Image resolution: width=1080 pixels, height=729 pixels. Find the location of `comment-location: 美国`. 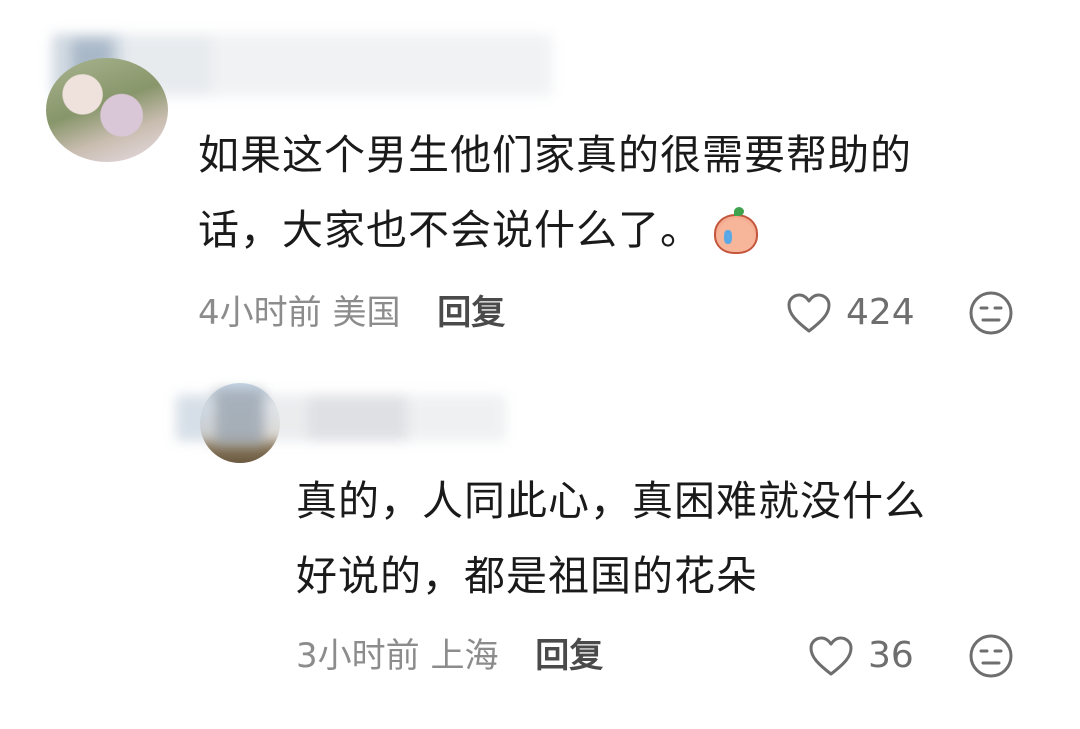

comment-location: 美国 is located at coordinates (366, 313).